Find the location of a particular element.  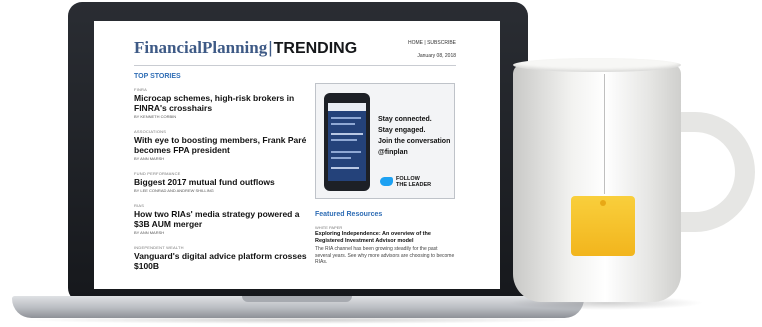

story-category: ASSOCIATIONS is located at coordinates (150, 131).